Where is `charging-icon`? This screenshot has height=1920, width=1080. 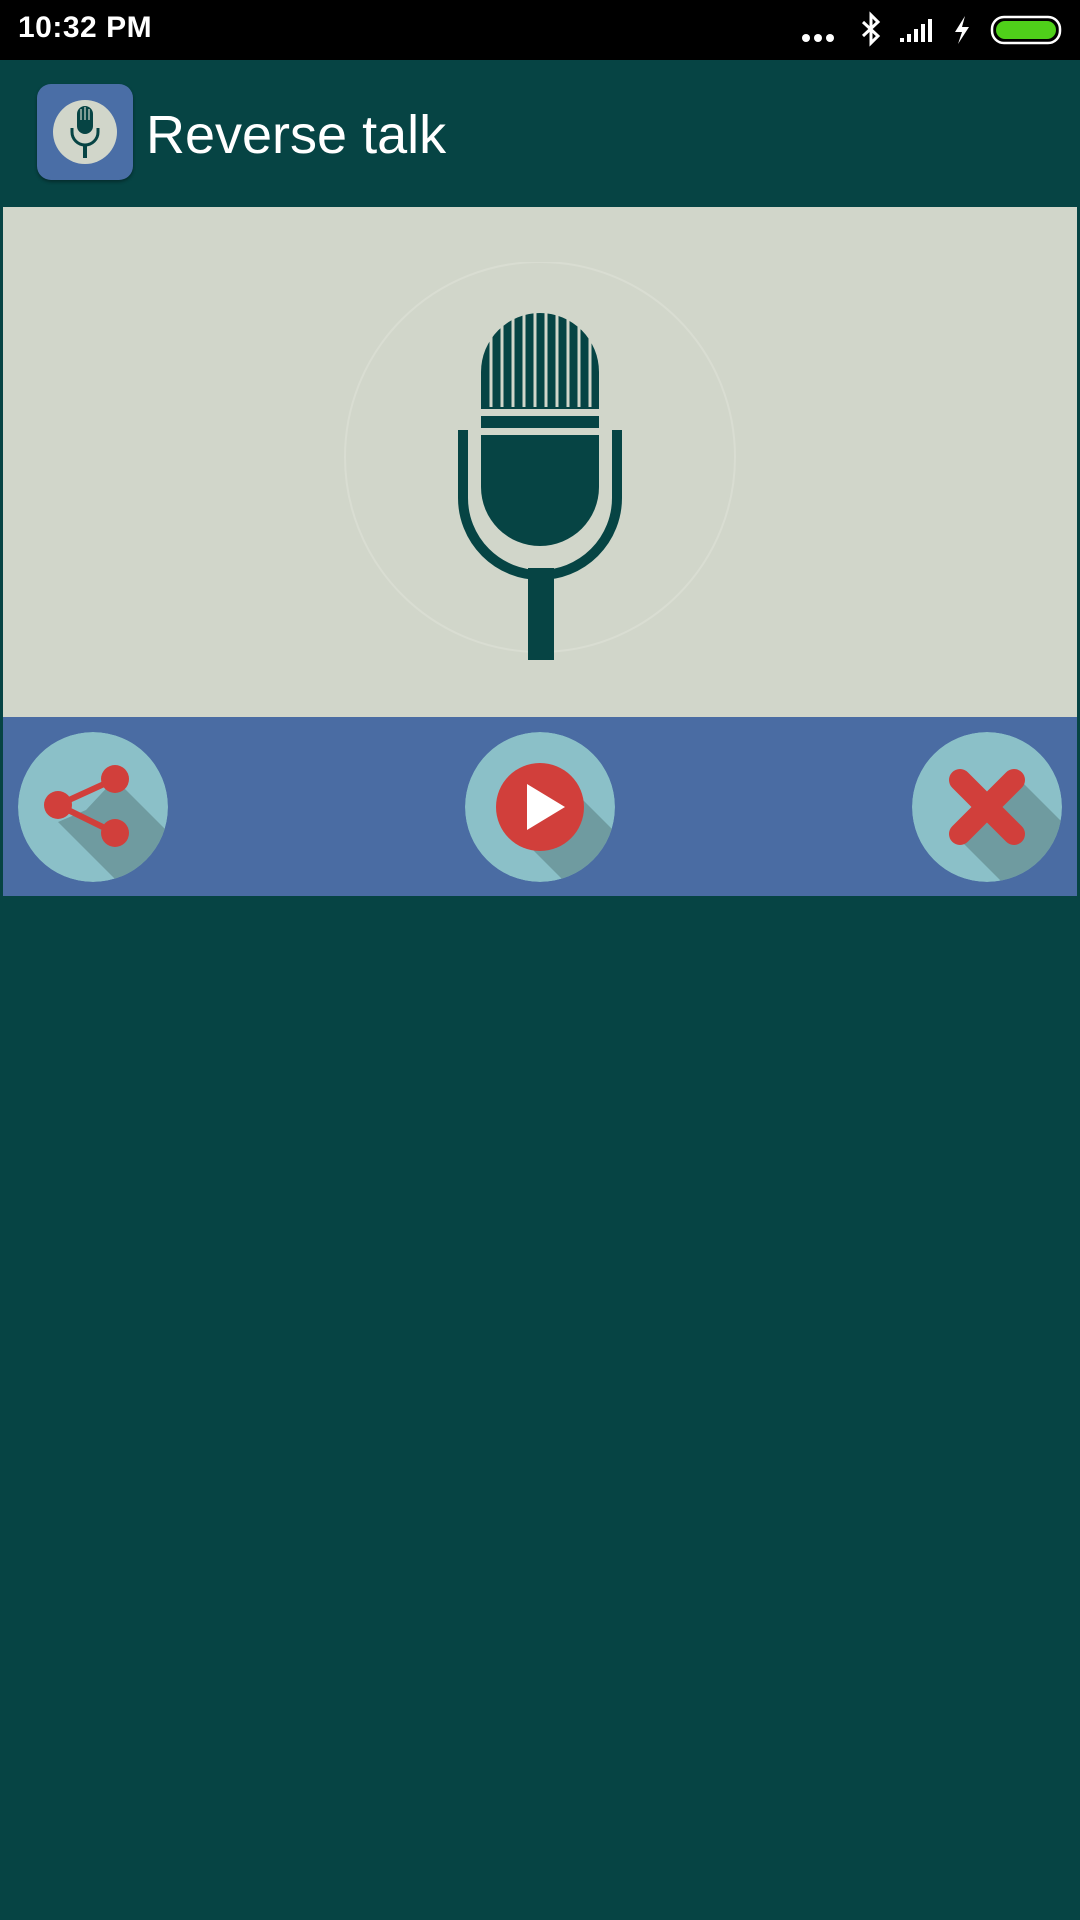 charging-icon is located at coordinates (962, 32).